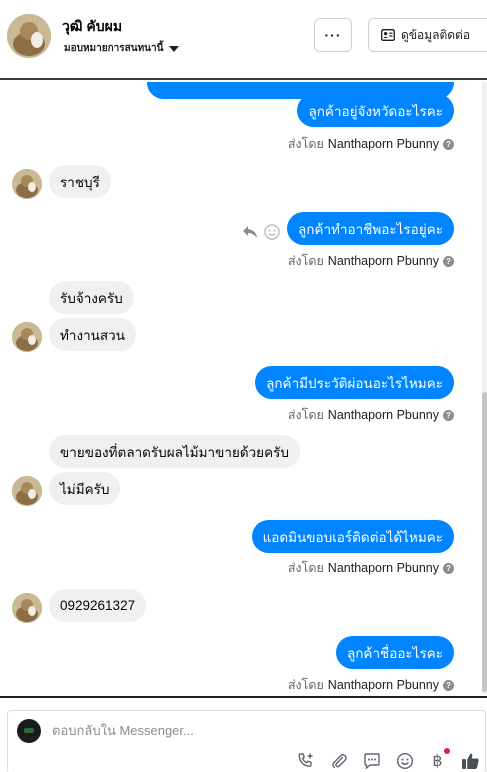 This screenshot has height=772, width=487. I want to click on composer-box: ฿, so click(246, 741).